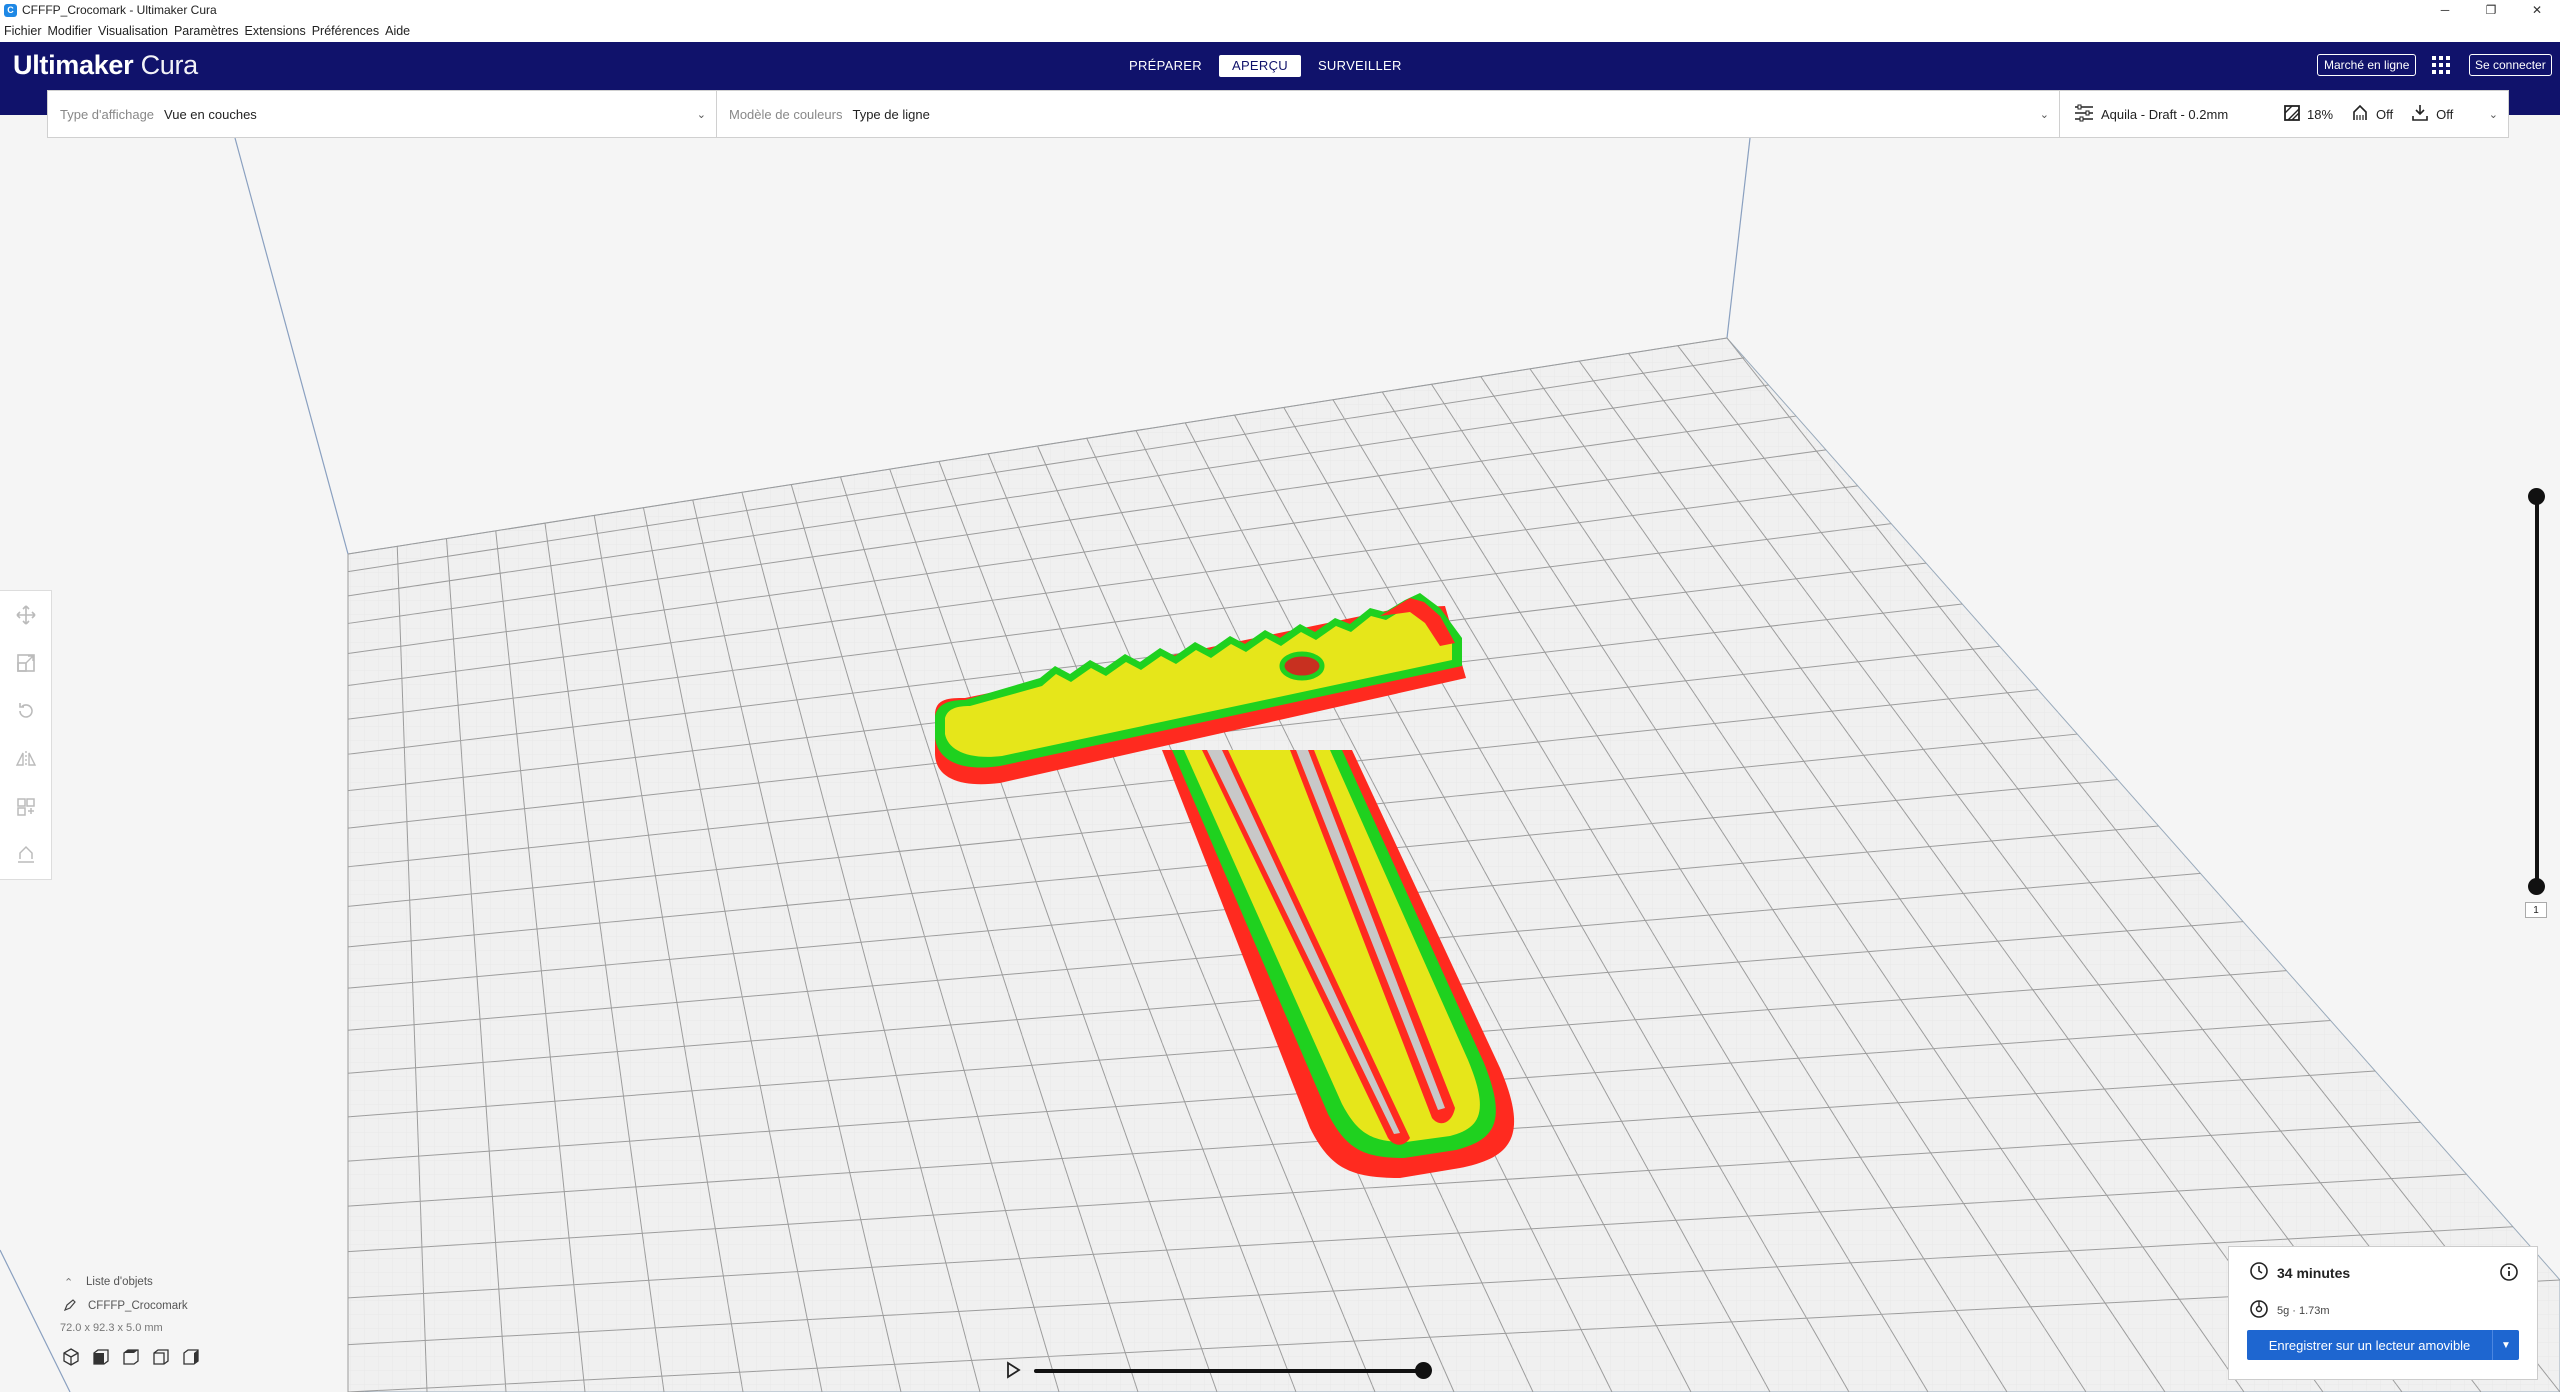 This screenshot has width=2560, height=1392. I want to click on tab-apercu: APERÇU, so click(1259, 66).